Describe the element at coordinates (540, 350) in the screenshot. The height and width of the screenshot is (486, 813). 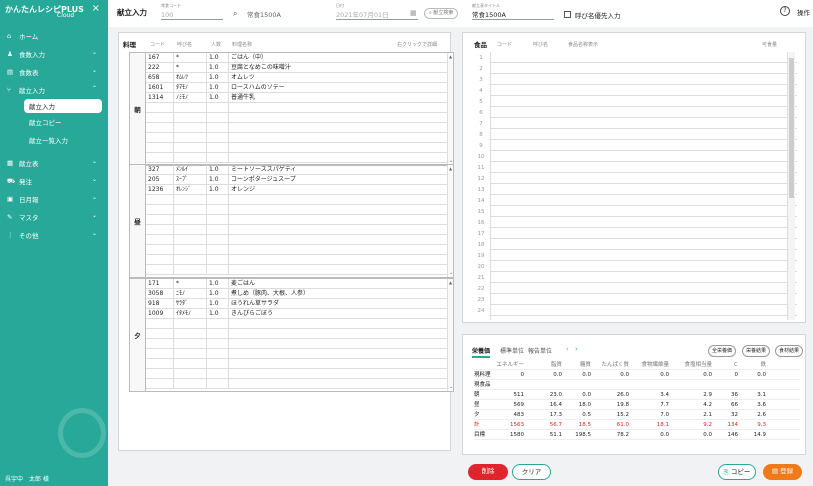
I see `tab-report-unit: 報告単位` at that location.